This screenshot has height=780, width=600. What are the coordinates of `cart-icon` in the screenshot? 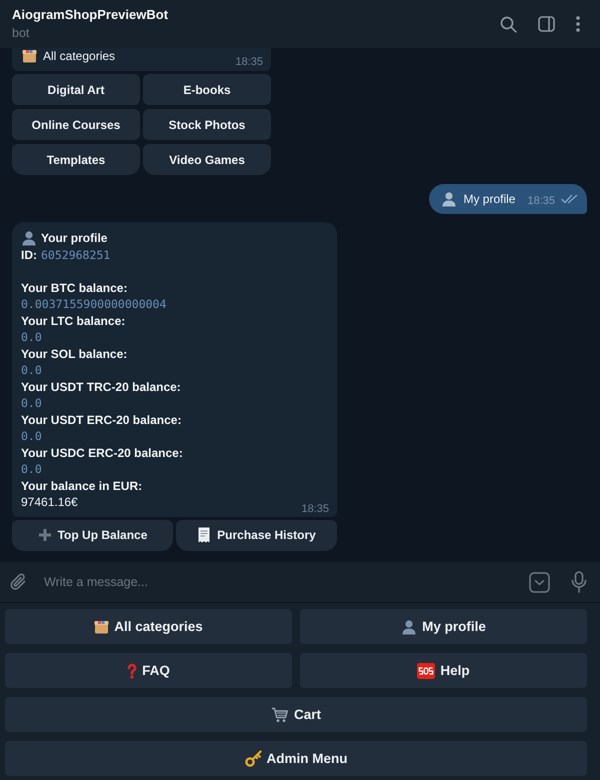 It's located at (279, 714).